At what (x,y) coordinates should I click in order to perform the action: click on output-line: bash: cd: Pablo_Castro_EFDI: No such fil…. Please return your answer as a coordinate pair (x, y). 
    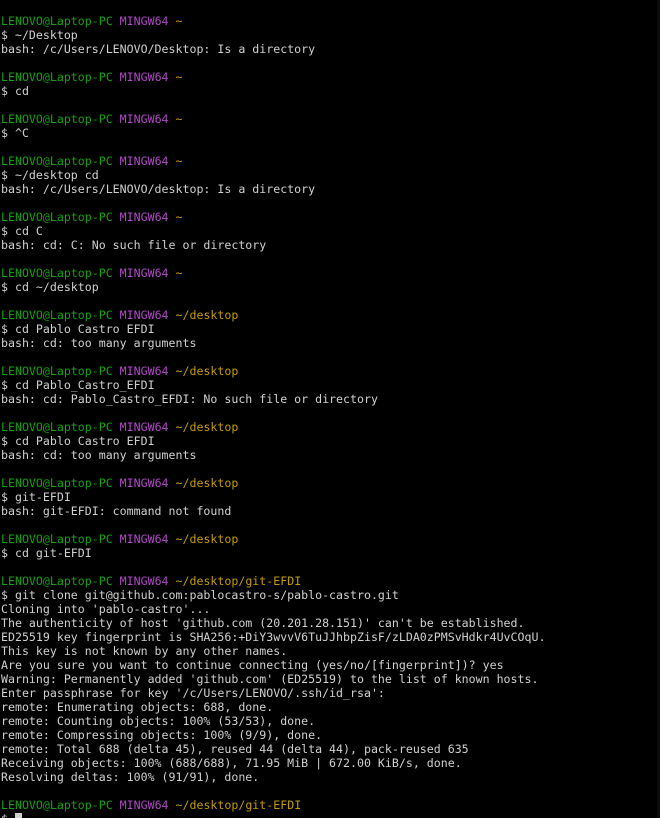
    Looking at the image, I should click on (189, 399).